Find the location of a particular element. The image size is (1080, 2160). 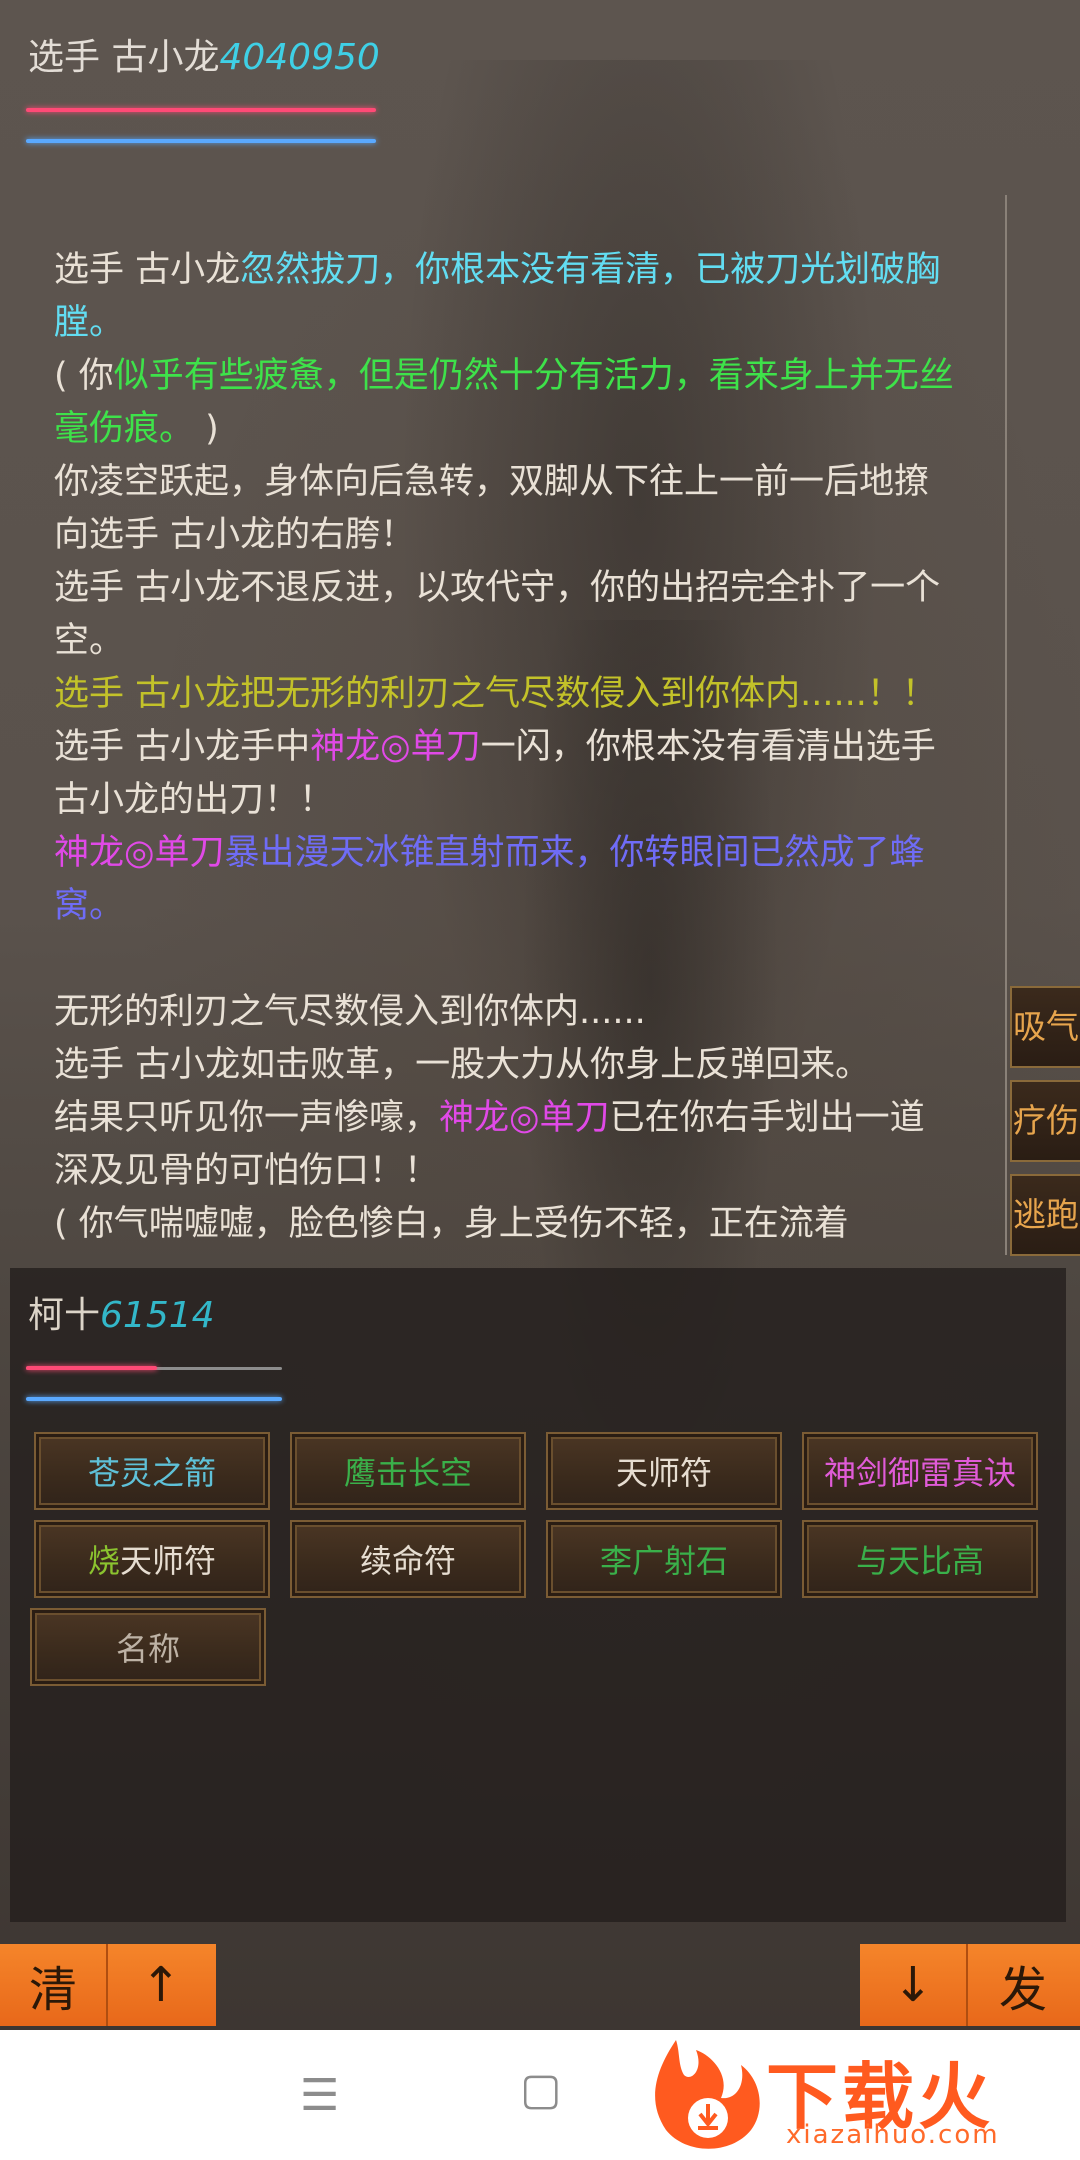

log-line: 选手 古小龙手中神龙◎单刀一闪，你根本没有看清出选手 古小龙的出刀！！ is located at coordinates (504, 774).